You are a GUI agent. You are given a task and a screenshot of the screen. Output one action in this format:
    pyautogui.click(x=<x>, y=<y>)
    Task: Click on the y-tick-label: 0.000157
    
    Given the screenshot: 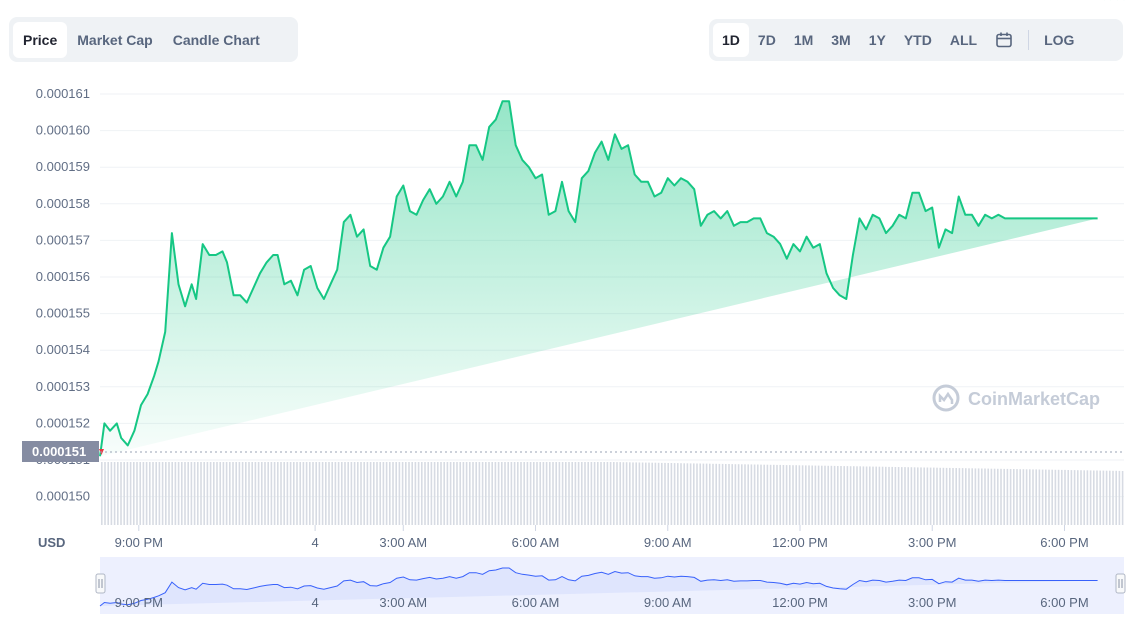 What is the action you would take?
    pyautogui.click(x=63, y=239)
    